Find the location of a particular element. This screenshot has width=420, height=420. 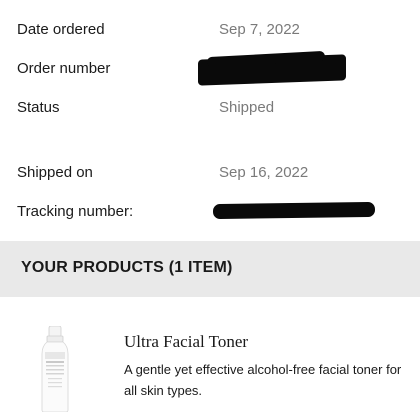

shipped-on-label: Shipped on is located at coordinates (55, 172).